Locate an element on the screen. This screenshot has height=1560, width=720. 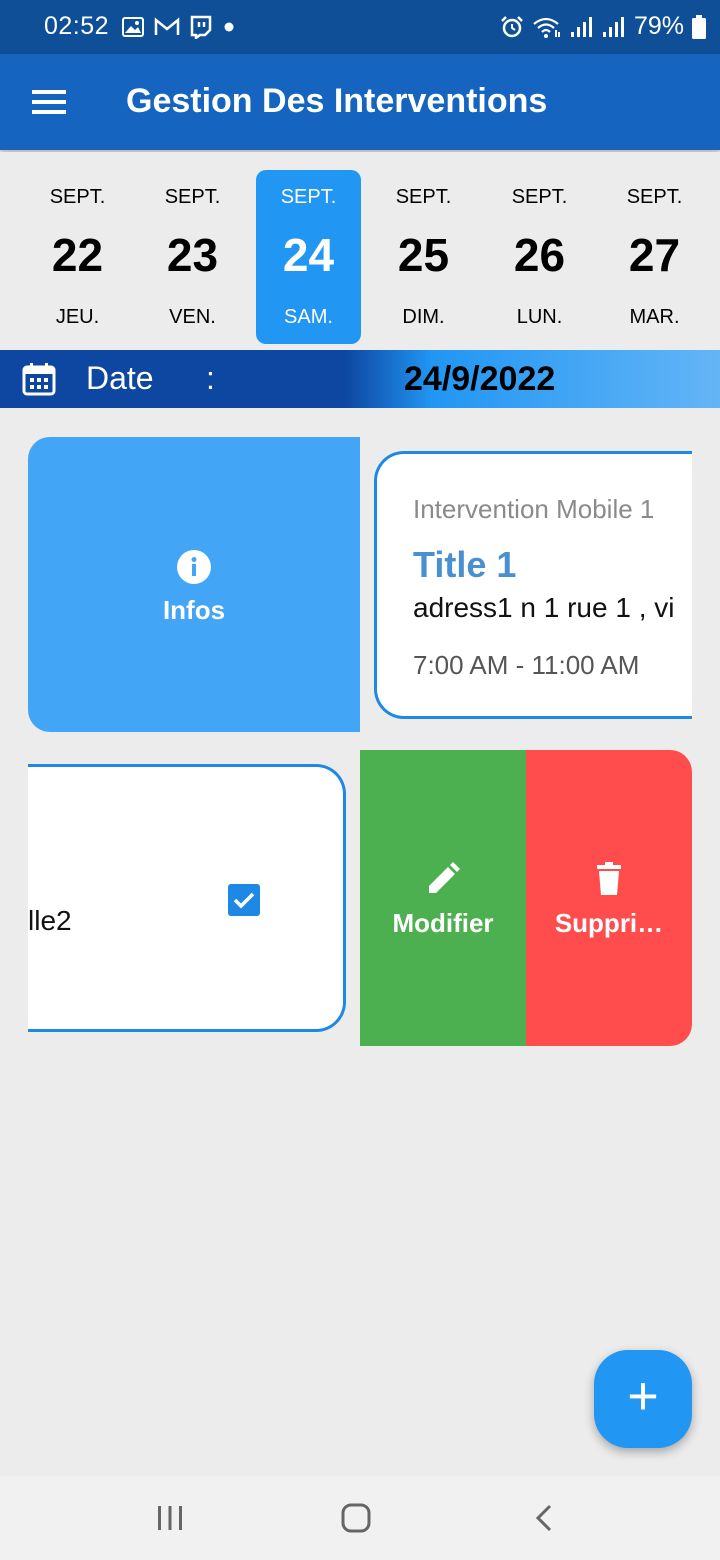
system-nav-bar is located at coordinates (360, 1518).